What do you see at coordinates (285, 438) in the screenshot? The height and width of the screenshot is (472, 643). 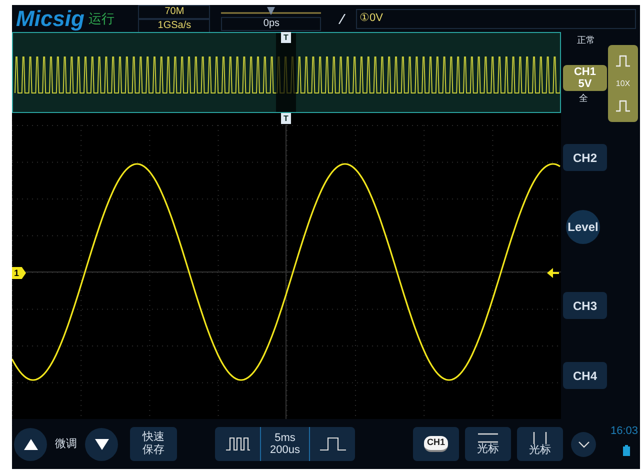 I see `timebase-value: 5ms` at bounding box center [285, 438].